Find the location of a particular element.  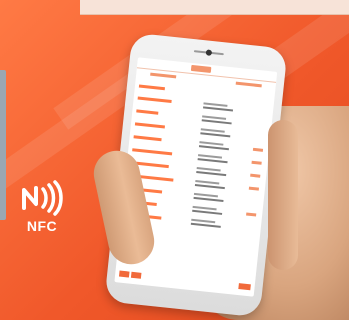

nfc-logo: NFC is located at coordinates (42, 212).